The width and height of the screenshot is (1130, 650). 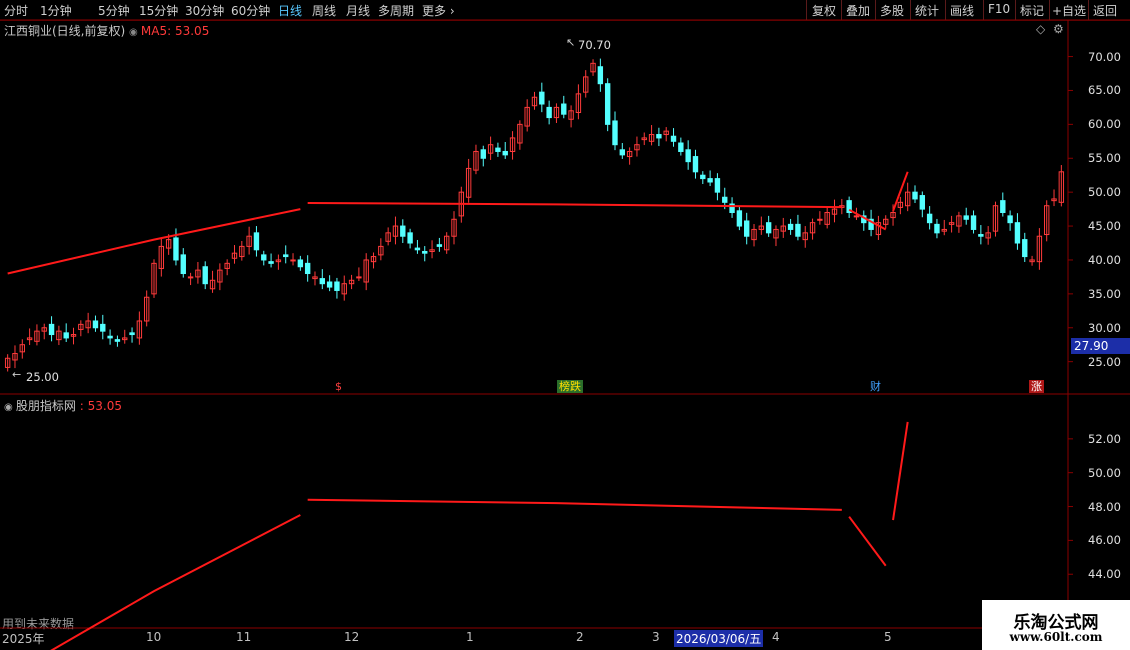 What do you see at coordinates (1104, 506) in the screenshot?
I see `y-tick-label-indicator: 48.00` at bounding box center [1104, 506].